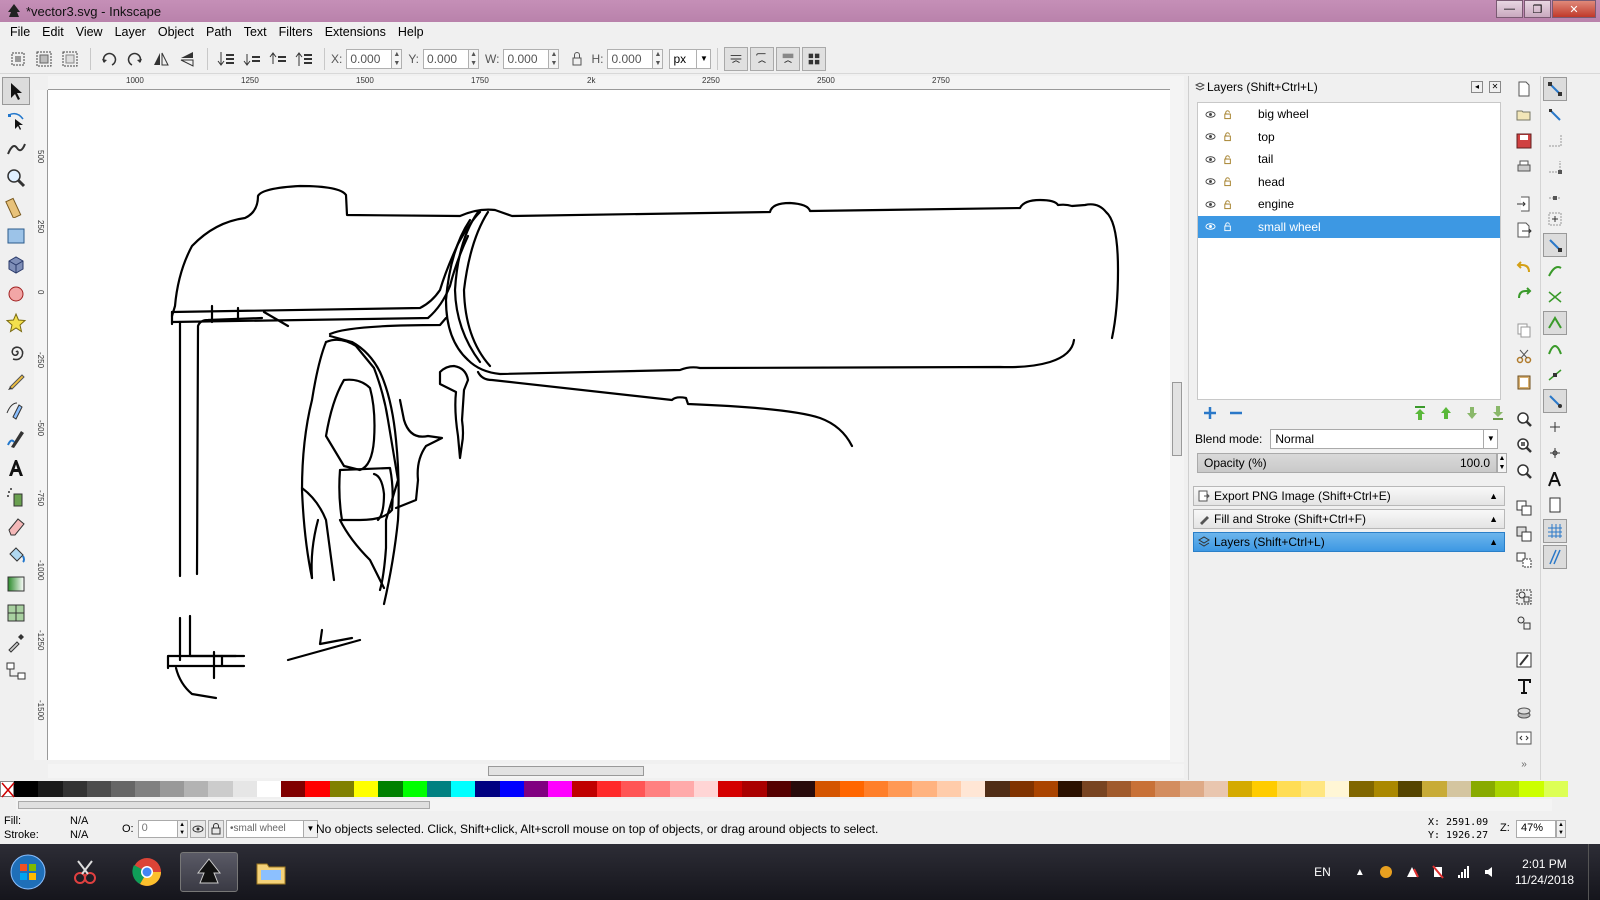  What do you see at coordinates (16, 178) in the screenshot?
I see `zoom-tool` at bounding box center [16, 178].